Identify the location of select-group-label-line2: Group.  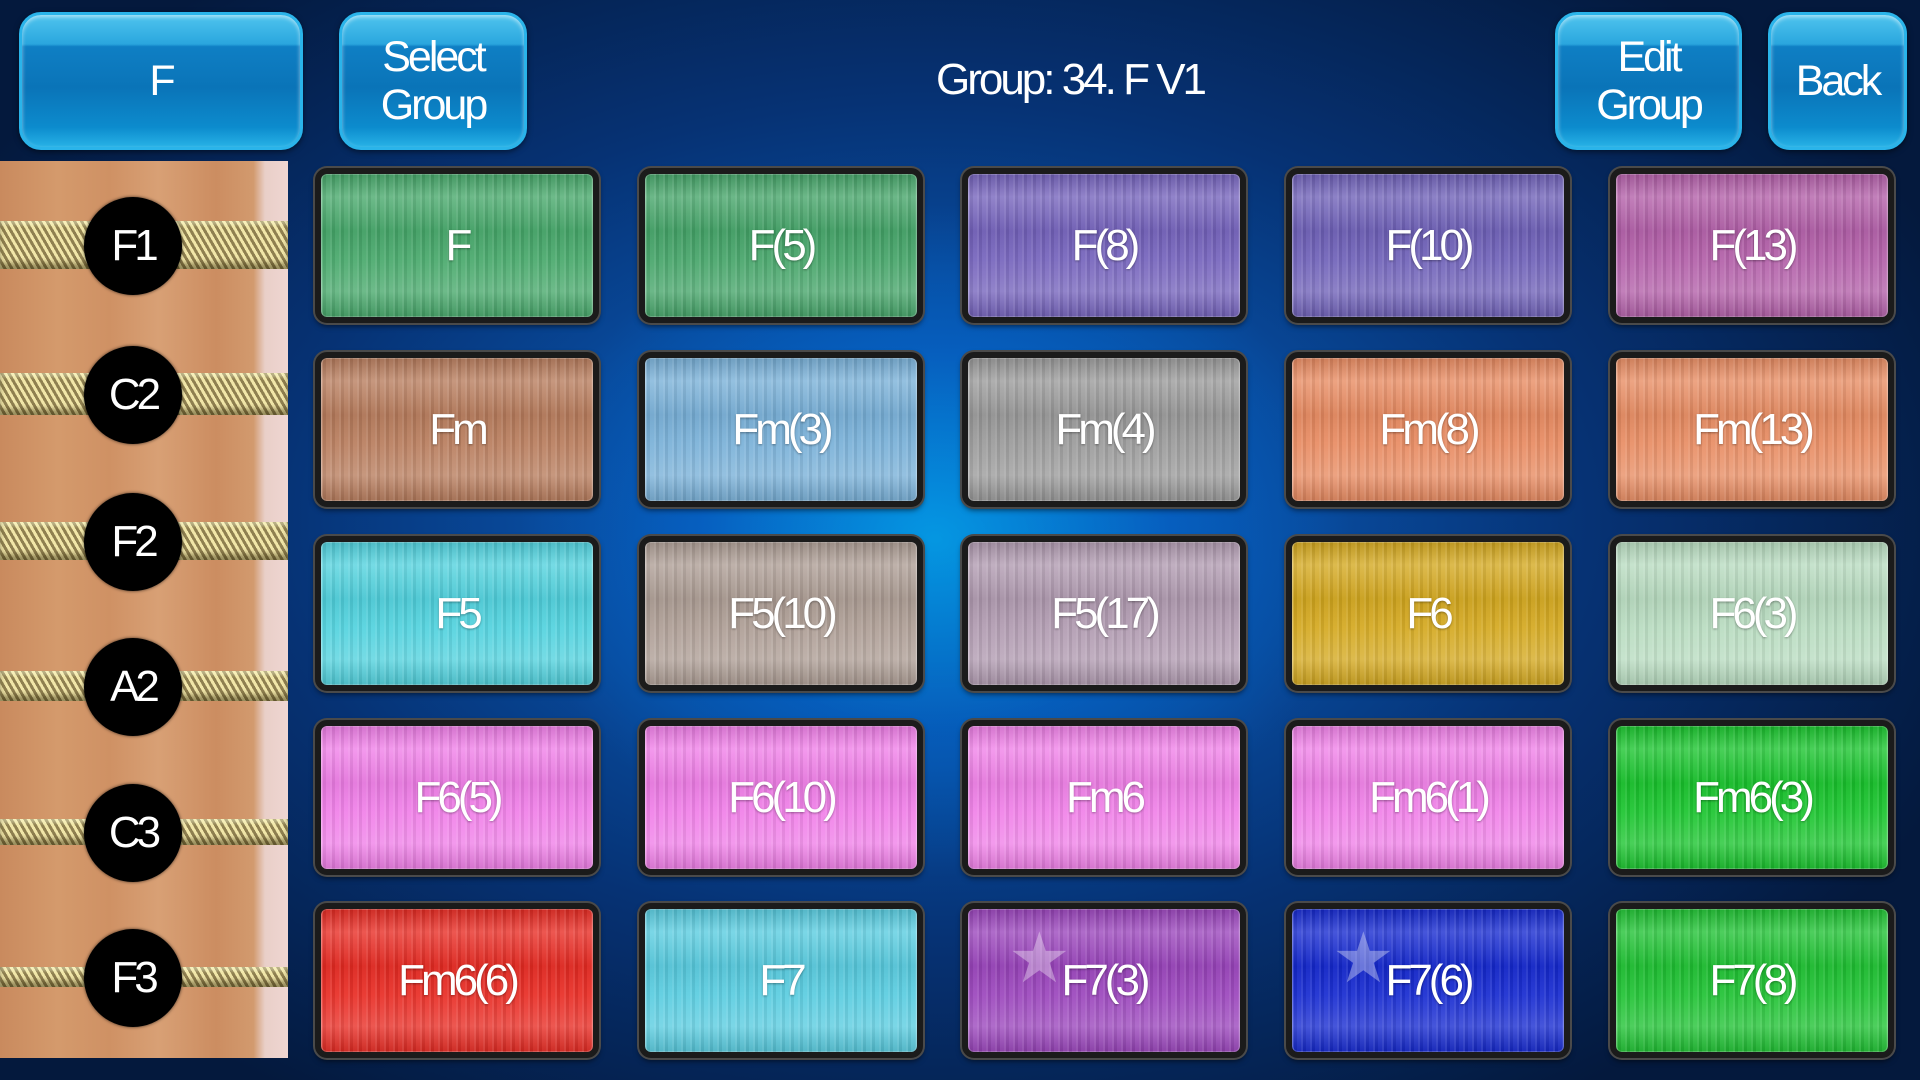
(434, 105).